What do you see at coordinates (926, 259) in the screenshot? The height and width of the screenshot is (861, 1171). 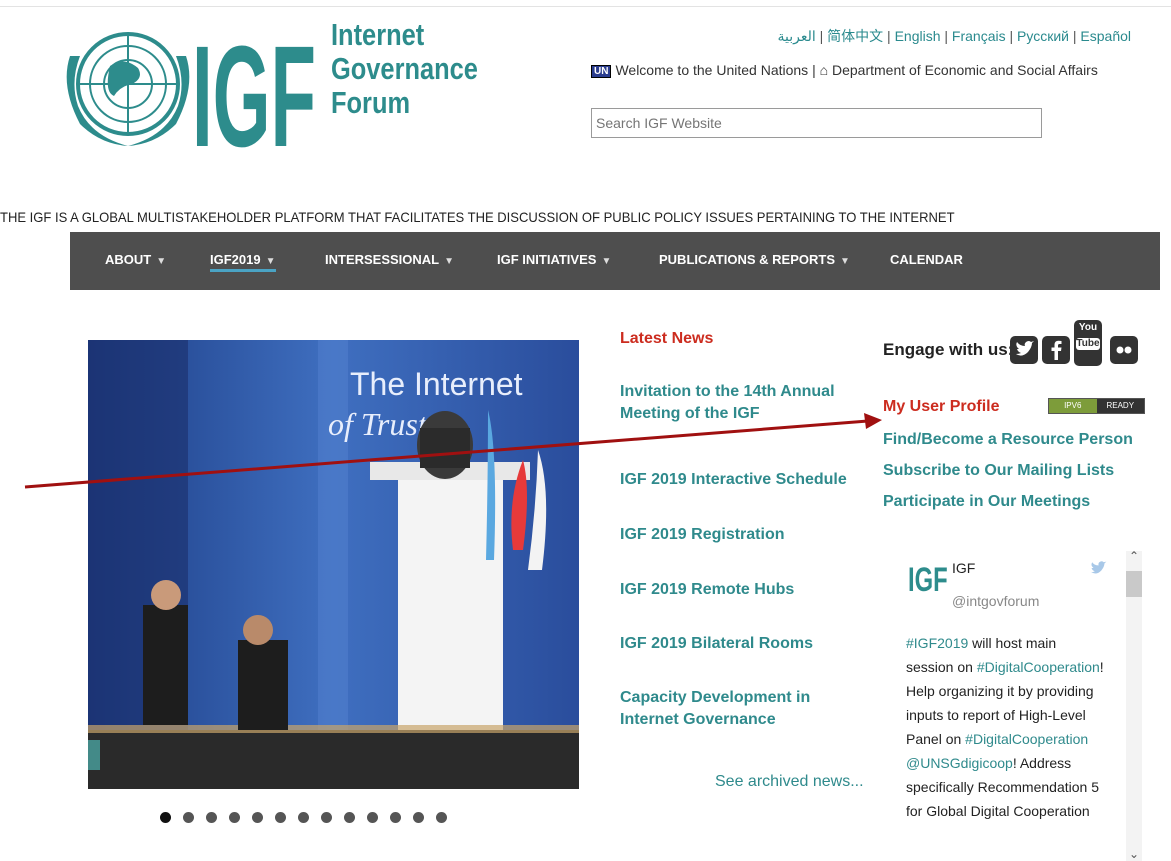 I see `nav-calendar: CALENDAR` at bounding box center [926, 259].